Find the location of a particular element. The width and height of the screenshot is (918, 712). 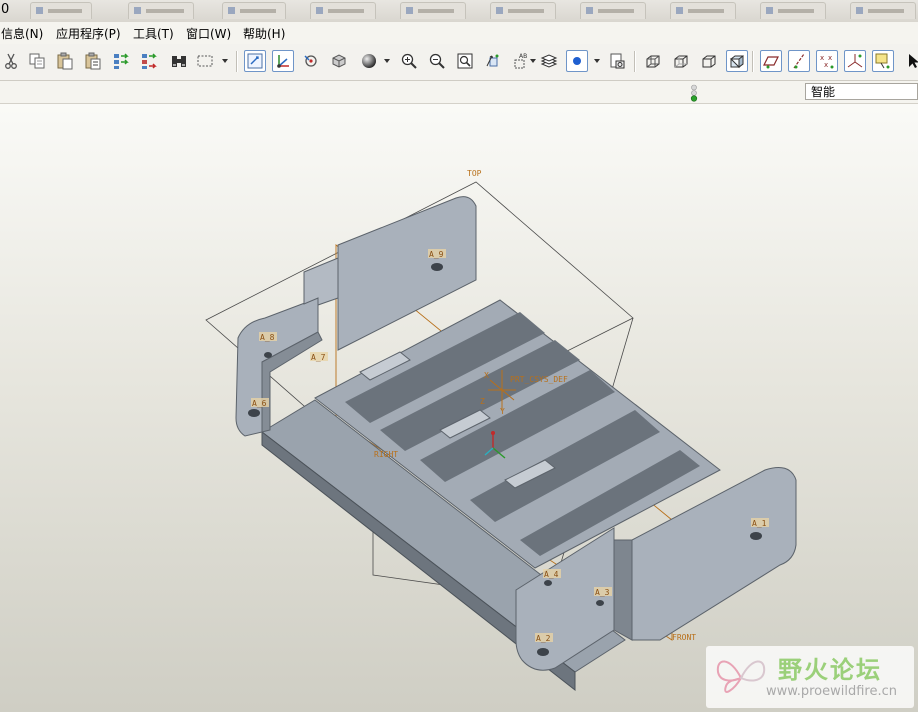

orient-mode-icon is located at coordinates (311, 61).